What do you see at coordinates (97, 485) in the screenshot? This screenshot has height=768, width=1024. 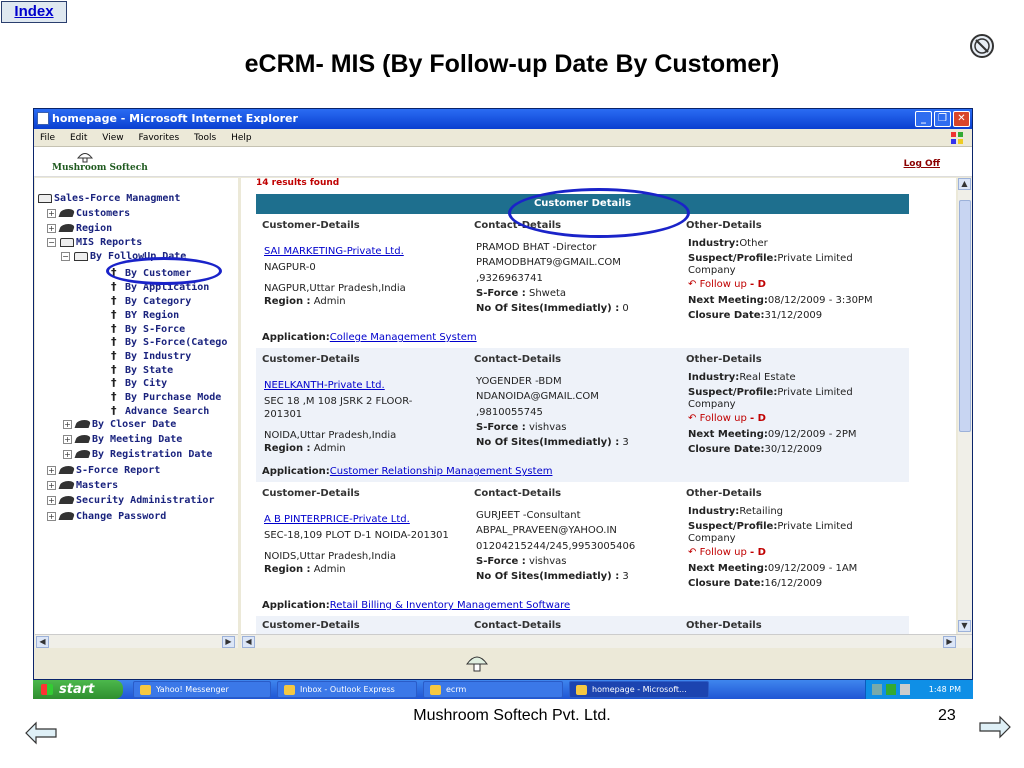 I see `tree-item-label: Masters` at bounding box center [97, 485].